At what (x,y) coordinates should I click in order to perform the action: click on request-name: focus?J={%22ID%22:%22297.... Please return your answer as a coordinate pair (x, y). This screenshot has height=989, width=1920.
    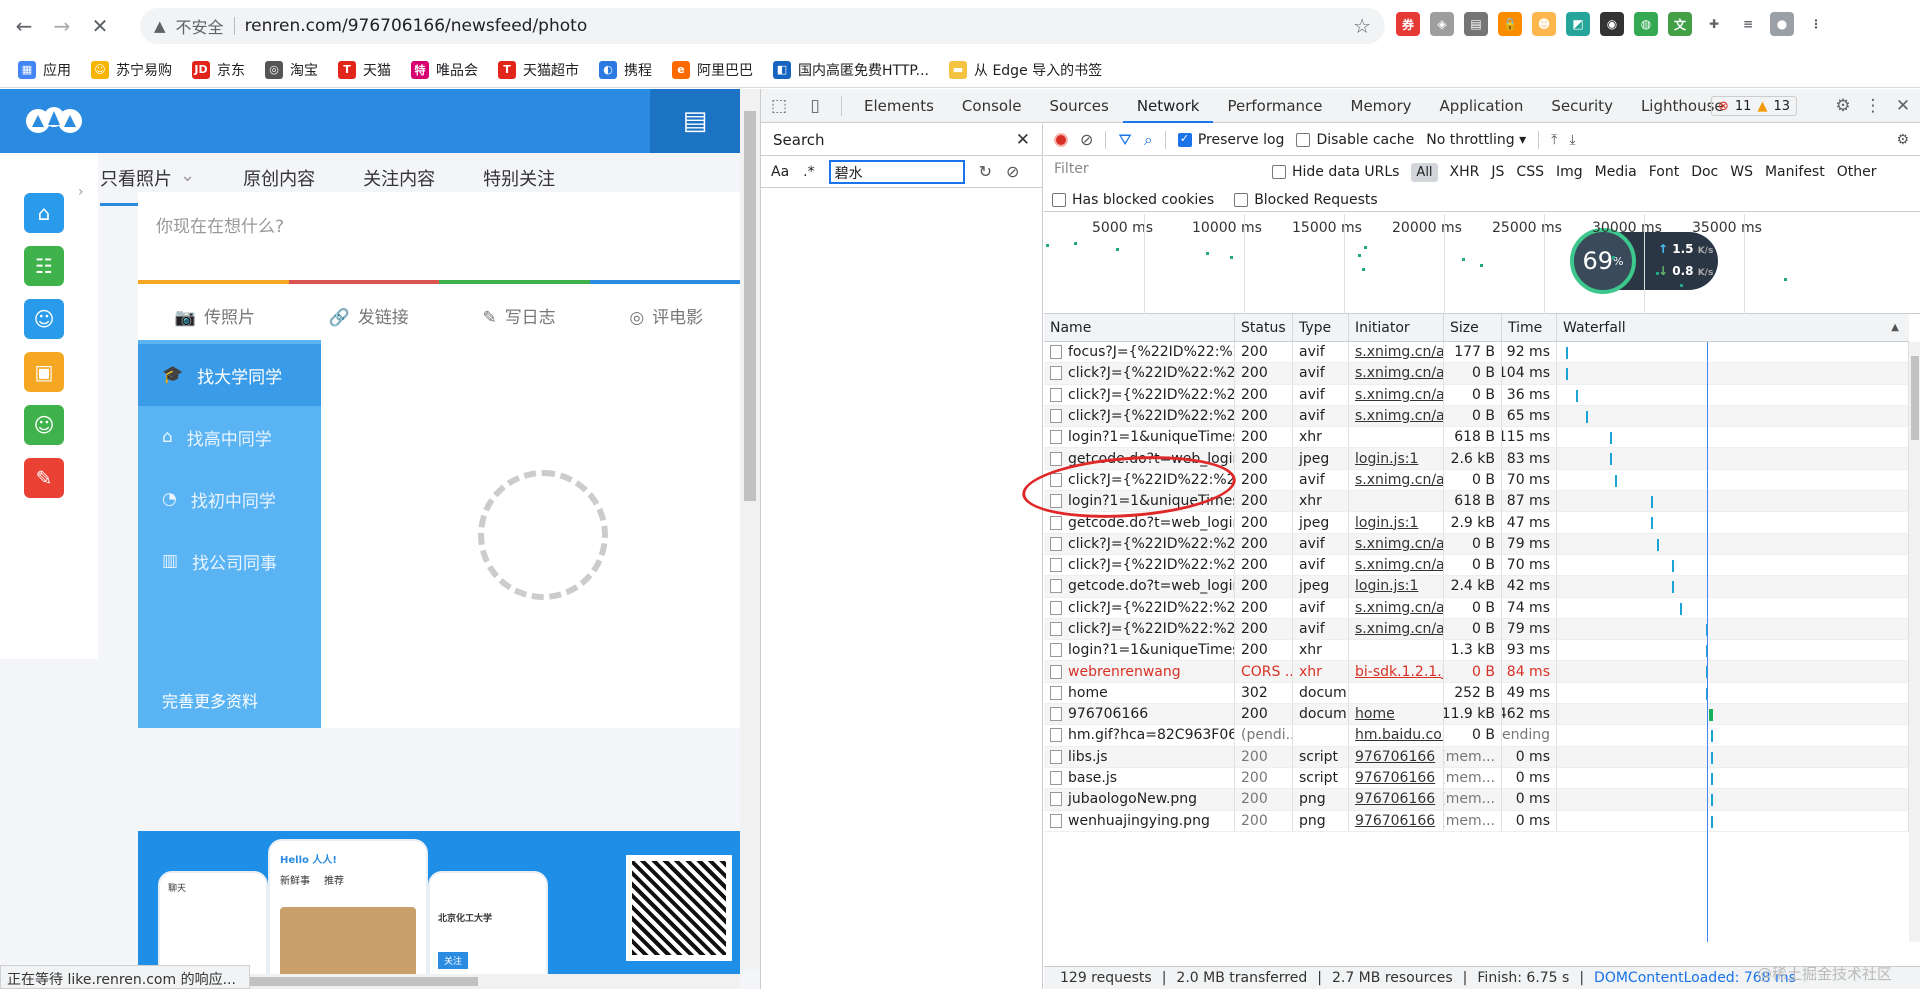
    Looking at the image, I should click on (1139, 352).